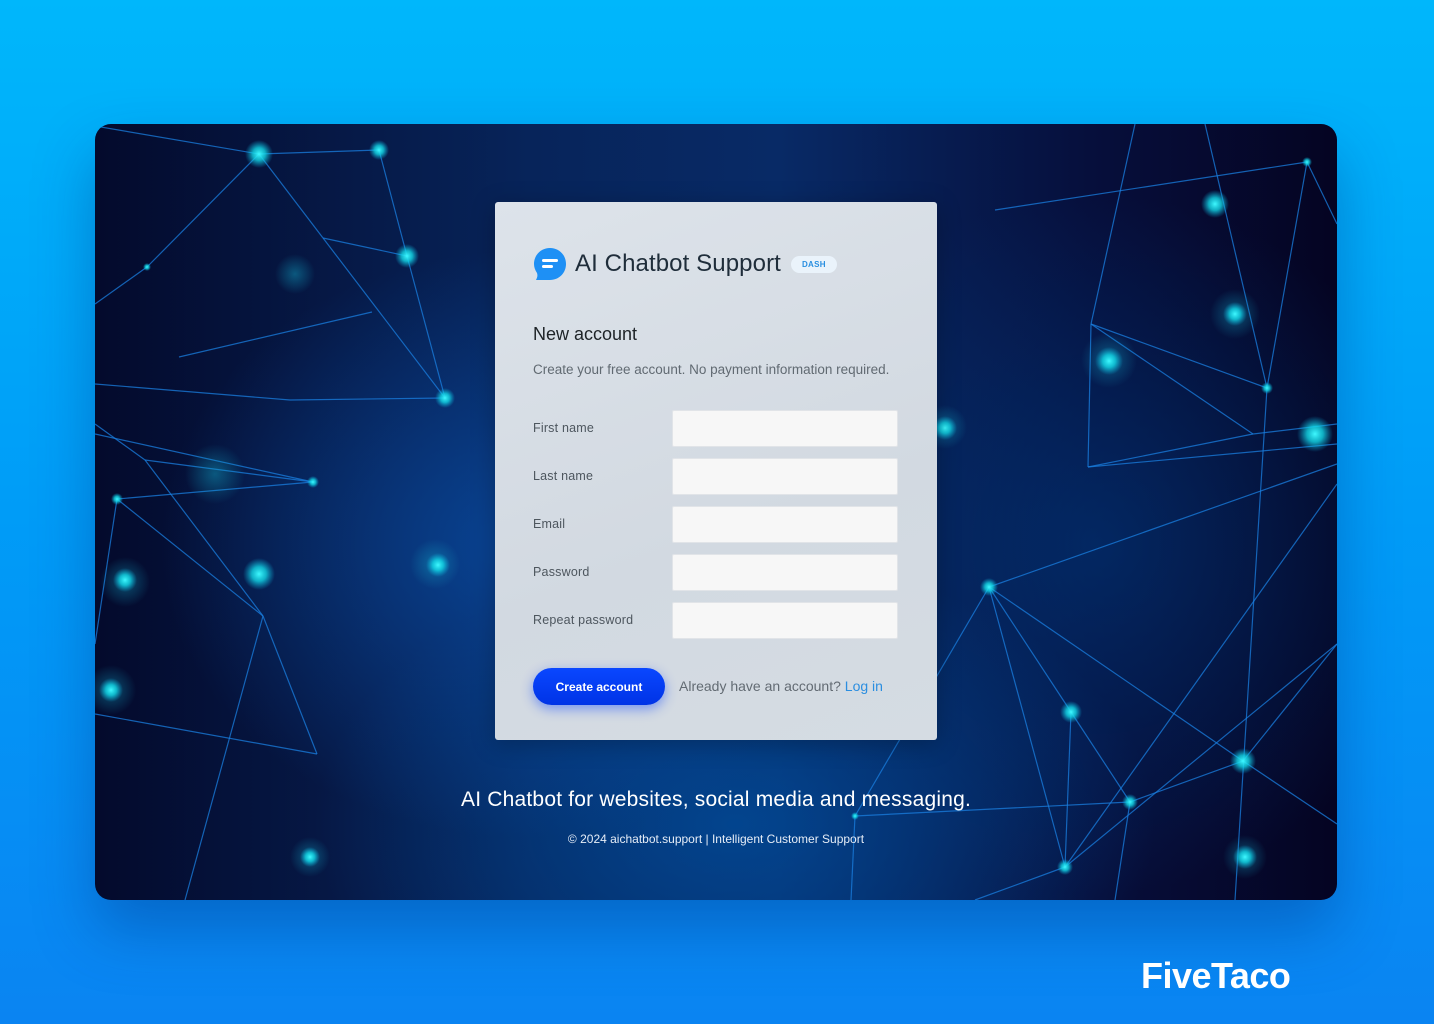  I want to click on last-name-row: Last name, so click(715, 477).